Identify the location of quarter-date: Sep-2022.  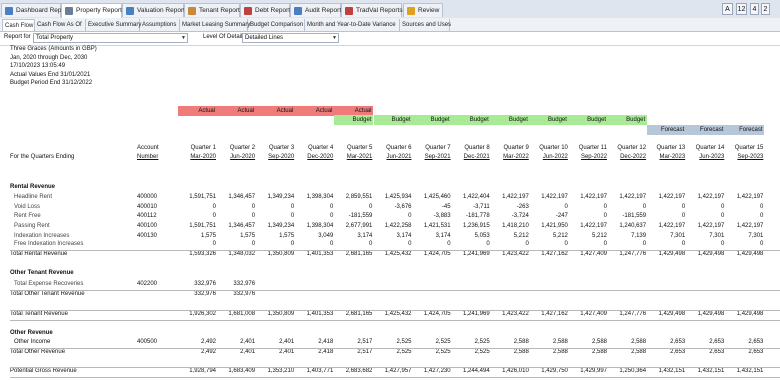
(593, 157).